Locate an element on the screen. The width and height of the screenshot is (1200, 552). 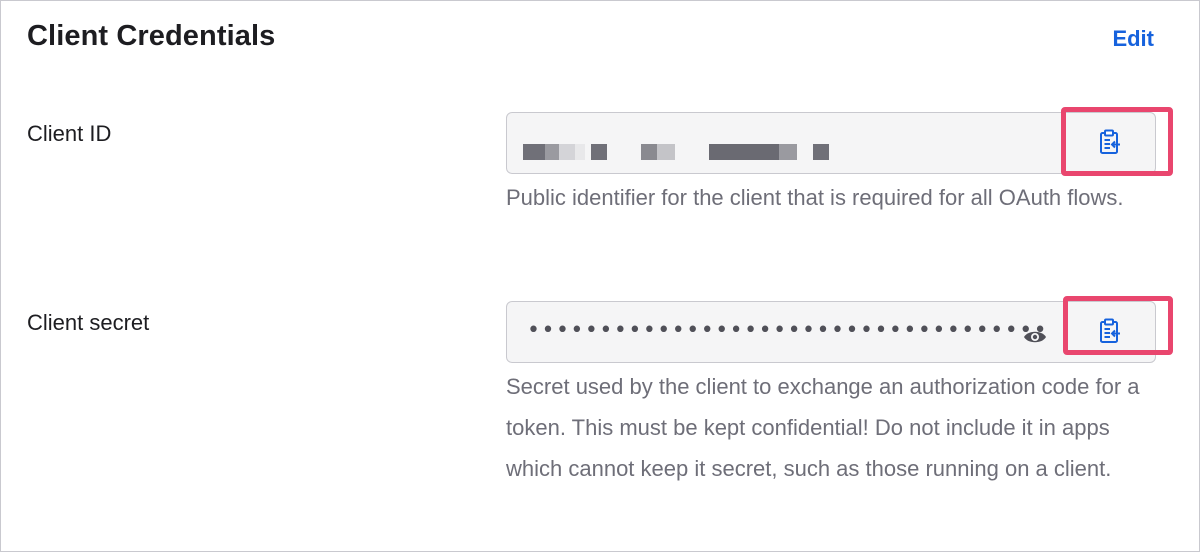
client-secret-field: •••••••••••••••••••••••••••••••••••• is located at coordinates (831, 332).